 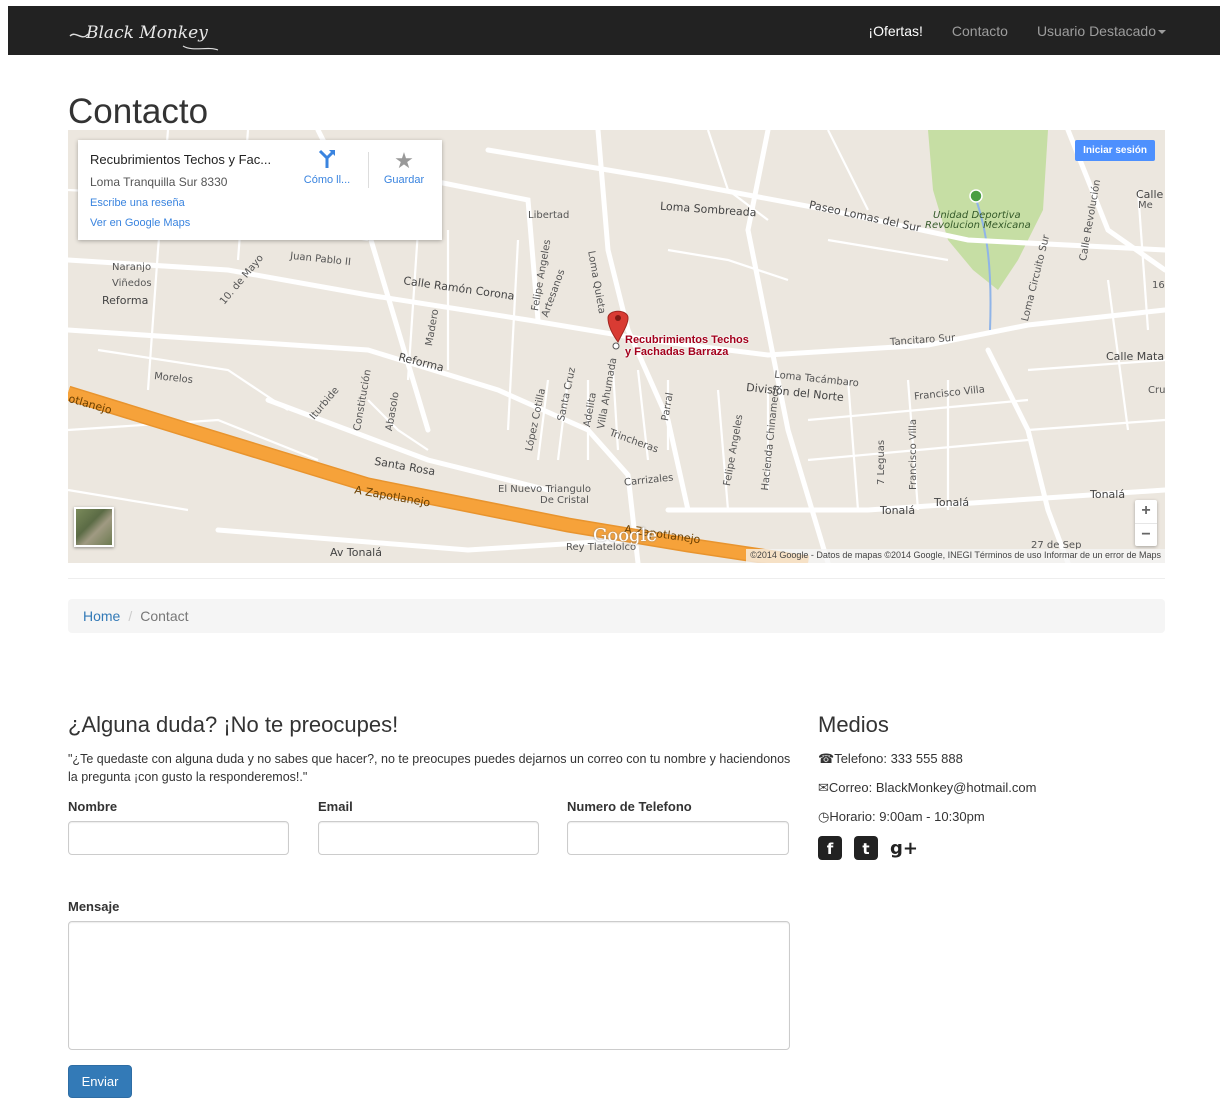 I want to click on google-logo: Google, so click(x=625, y=535).